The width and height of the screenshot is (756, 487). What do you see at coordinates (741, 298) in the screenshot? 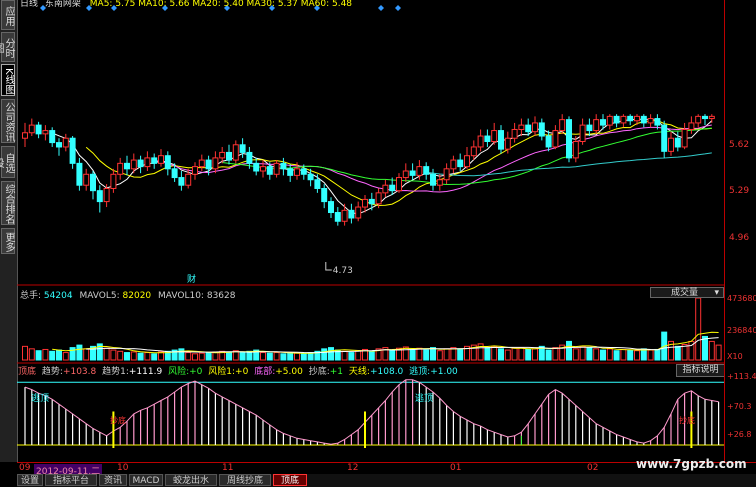
I see `volume-tick: 473680` at bounding box center [741, 298].